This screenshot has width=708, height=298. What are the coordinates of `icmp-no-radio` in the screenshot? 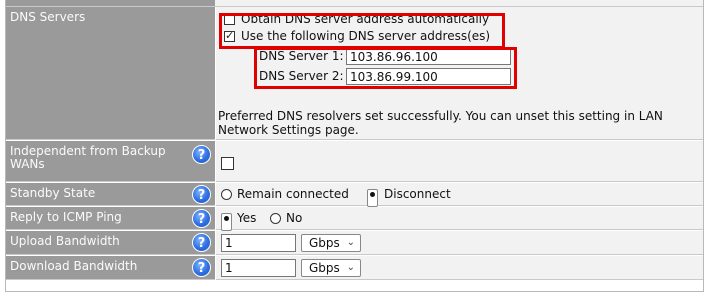 It's located at (275, 218).